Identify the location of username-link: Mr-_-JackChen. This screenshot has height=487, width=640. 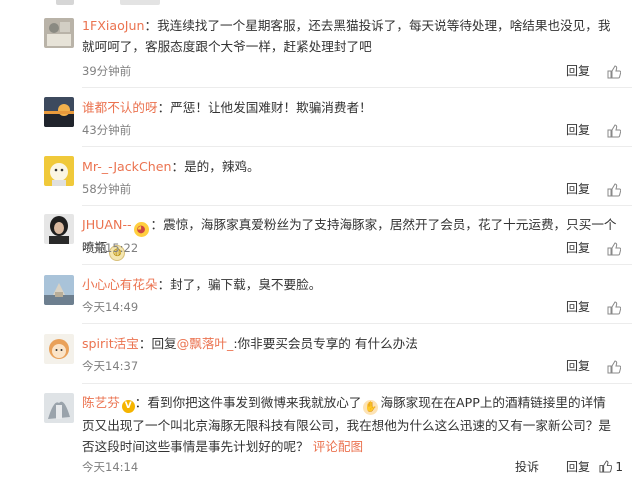
(126, 166).